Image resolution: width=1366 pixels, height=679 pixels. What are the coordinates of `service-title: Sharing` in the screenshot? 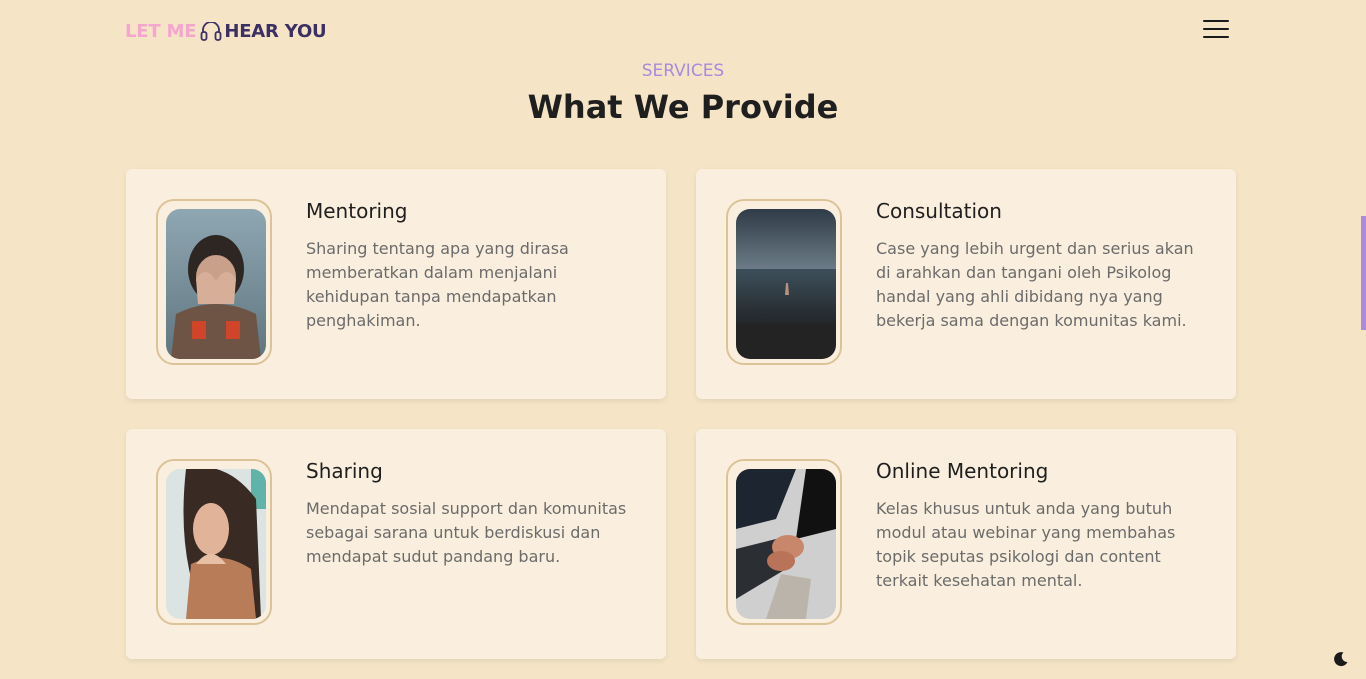 It's located at (344, 471).